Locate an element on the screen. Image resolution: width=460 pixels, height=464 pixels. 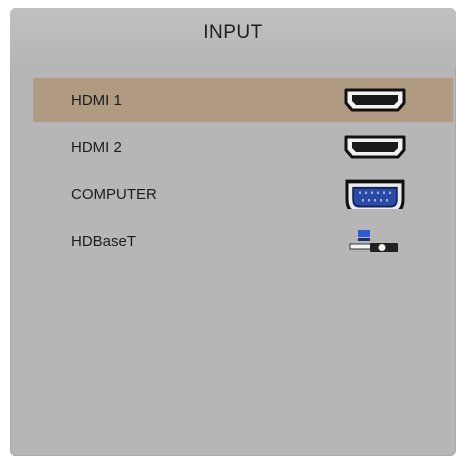
vga-port-icon is located at coordinates (375, 194).